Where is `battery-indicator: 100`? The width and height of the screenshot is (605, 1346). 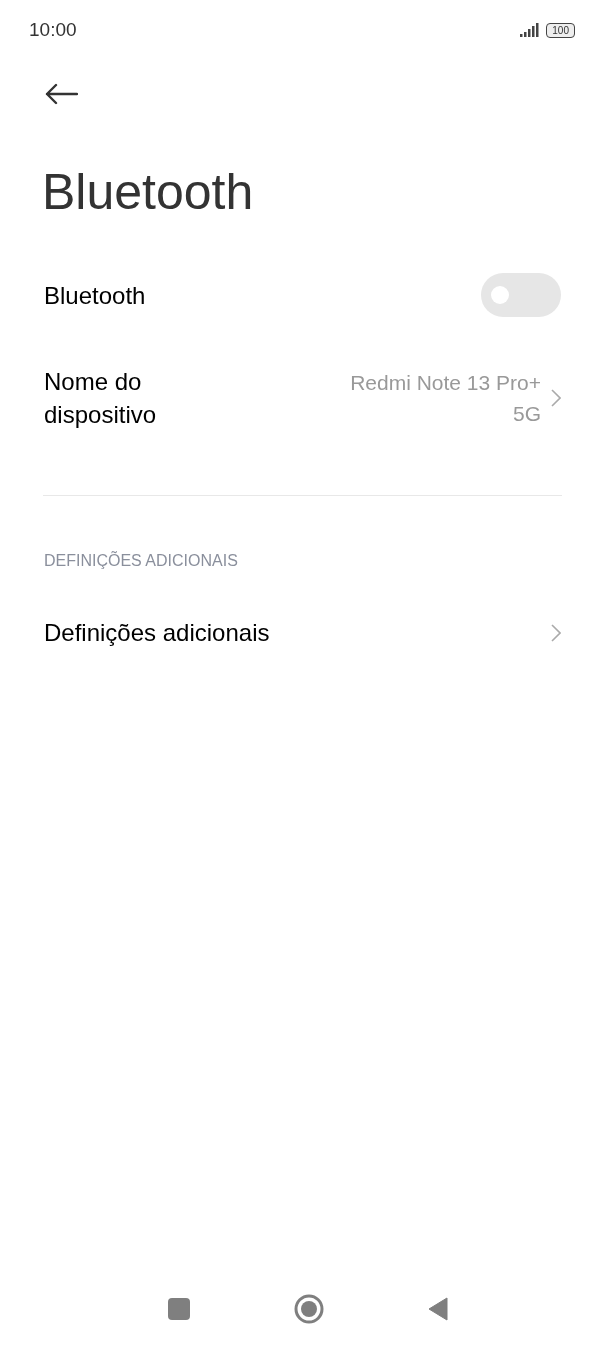 battery-indicator: 100 is located at coordinates (560, 30).